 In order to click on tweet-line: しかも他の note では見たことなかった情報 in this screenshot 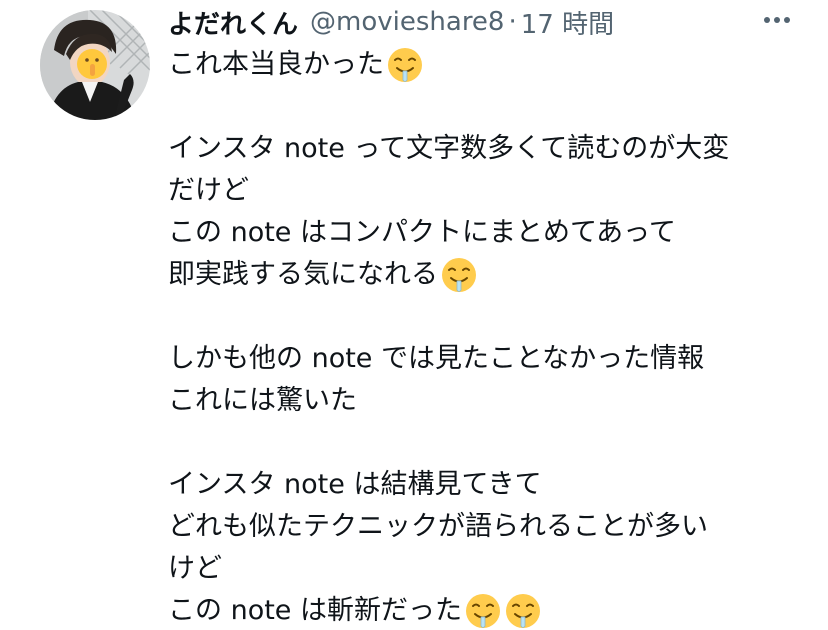, I will do `click(478, 359)`.